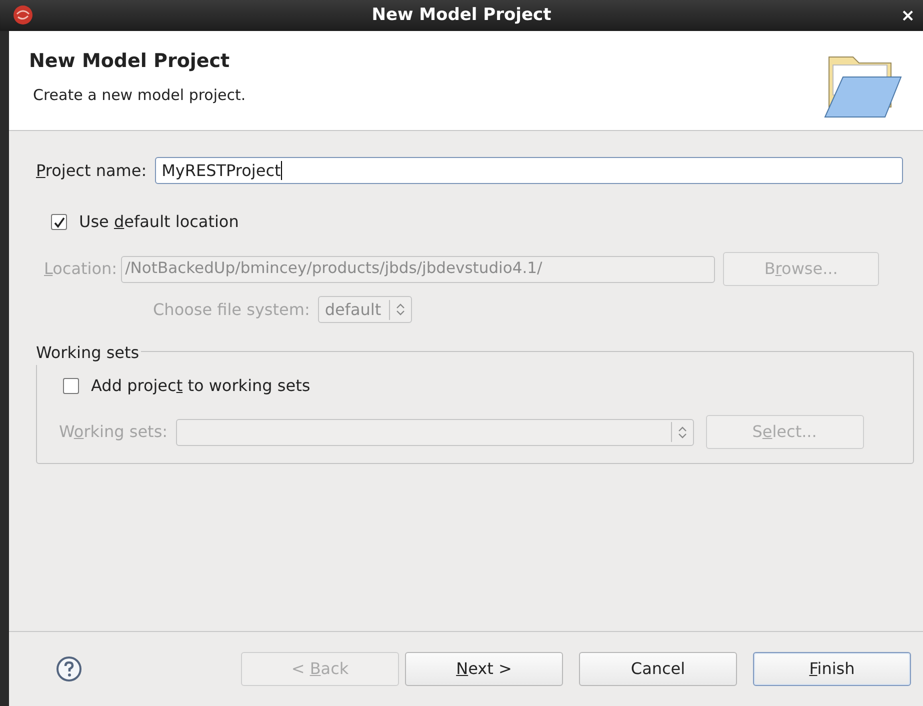 The image size is (923, 706). Describe the element at coordinates (907, 17) in the screenshot. I see `close-button: ×` at that location.